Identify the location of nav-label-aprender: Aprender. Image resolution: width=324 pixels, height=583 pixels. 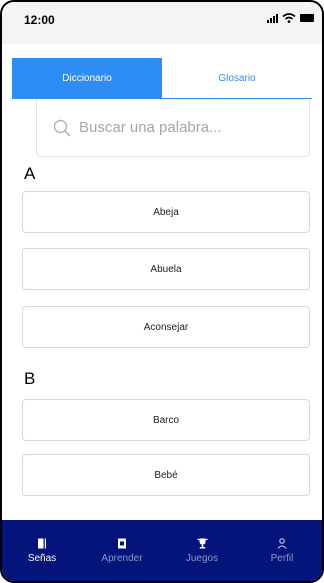
(122, 558).